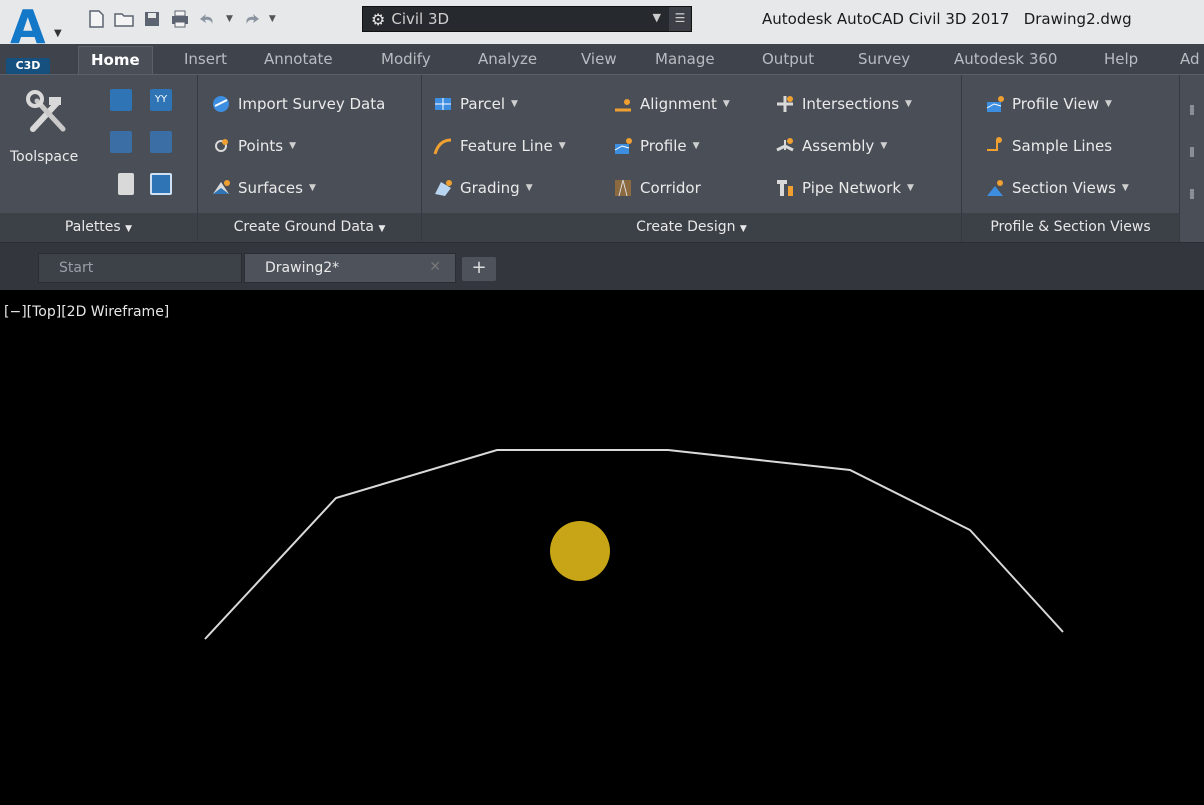 The image size is (1204, 805). What do you see at coordinates (208, 19) in the screenshot?
I see `undo-icon` at bounding box center [208, 19].